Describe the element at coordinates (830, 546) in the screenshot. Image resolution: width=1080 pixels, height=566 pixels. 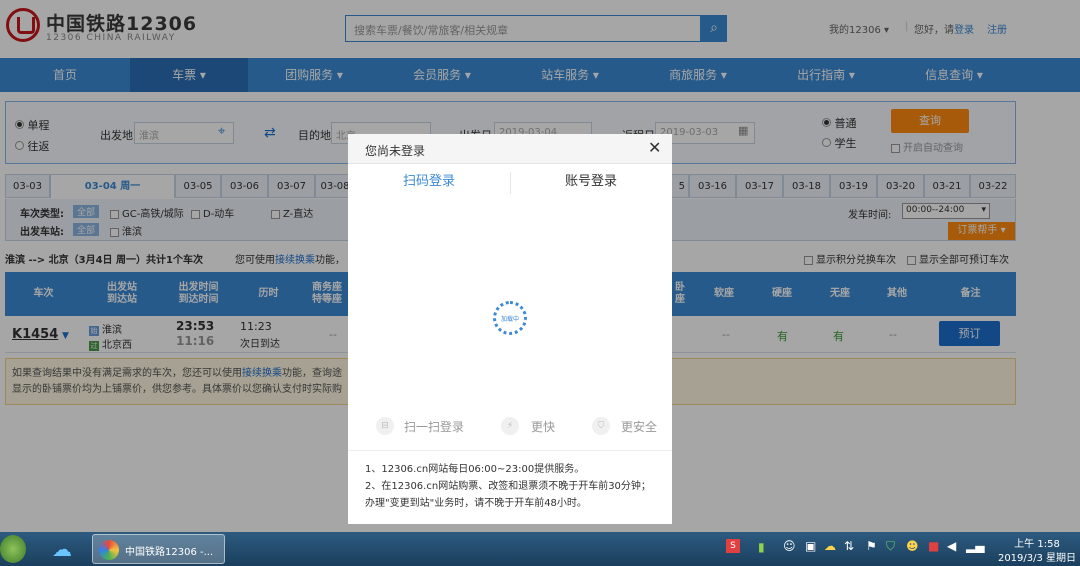
I see `tray-cloud-icon: ☁` at that location.